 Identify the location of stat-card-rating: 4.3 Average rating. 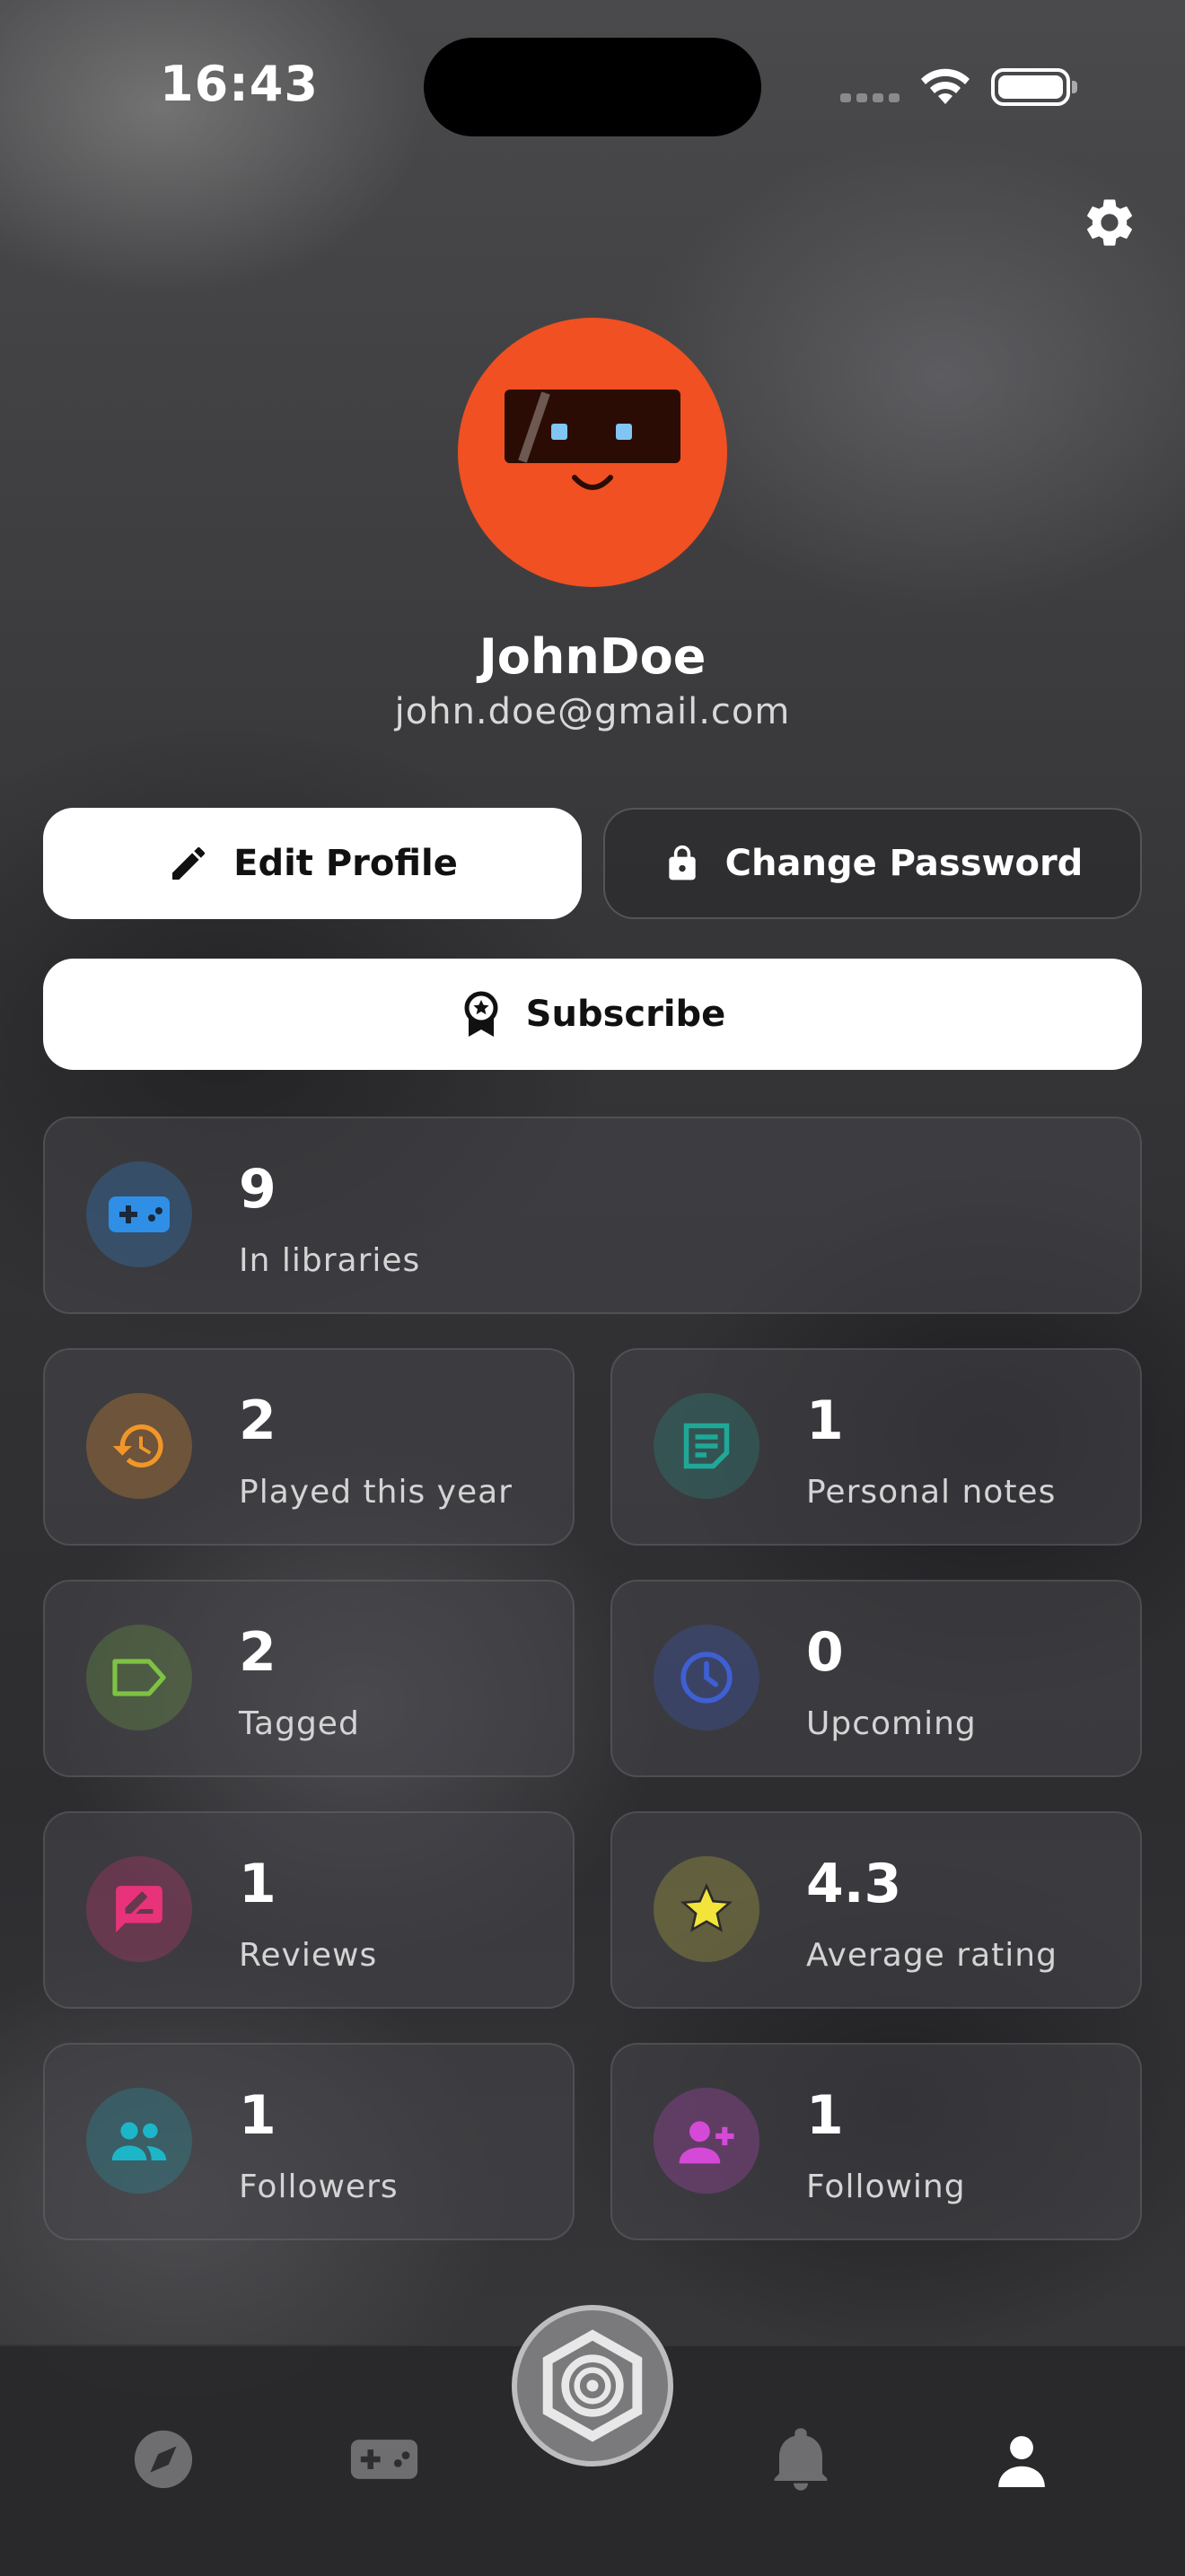
(876, 1910).